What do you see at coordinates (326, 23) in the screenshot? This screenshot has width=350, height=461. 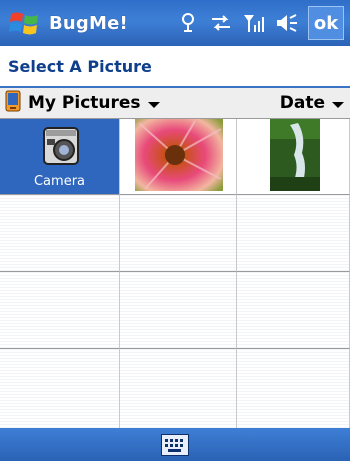 I see `ok-button: ok` at bounding box center [326, 23].